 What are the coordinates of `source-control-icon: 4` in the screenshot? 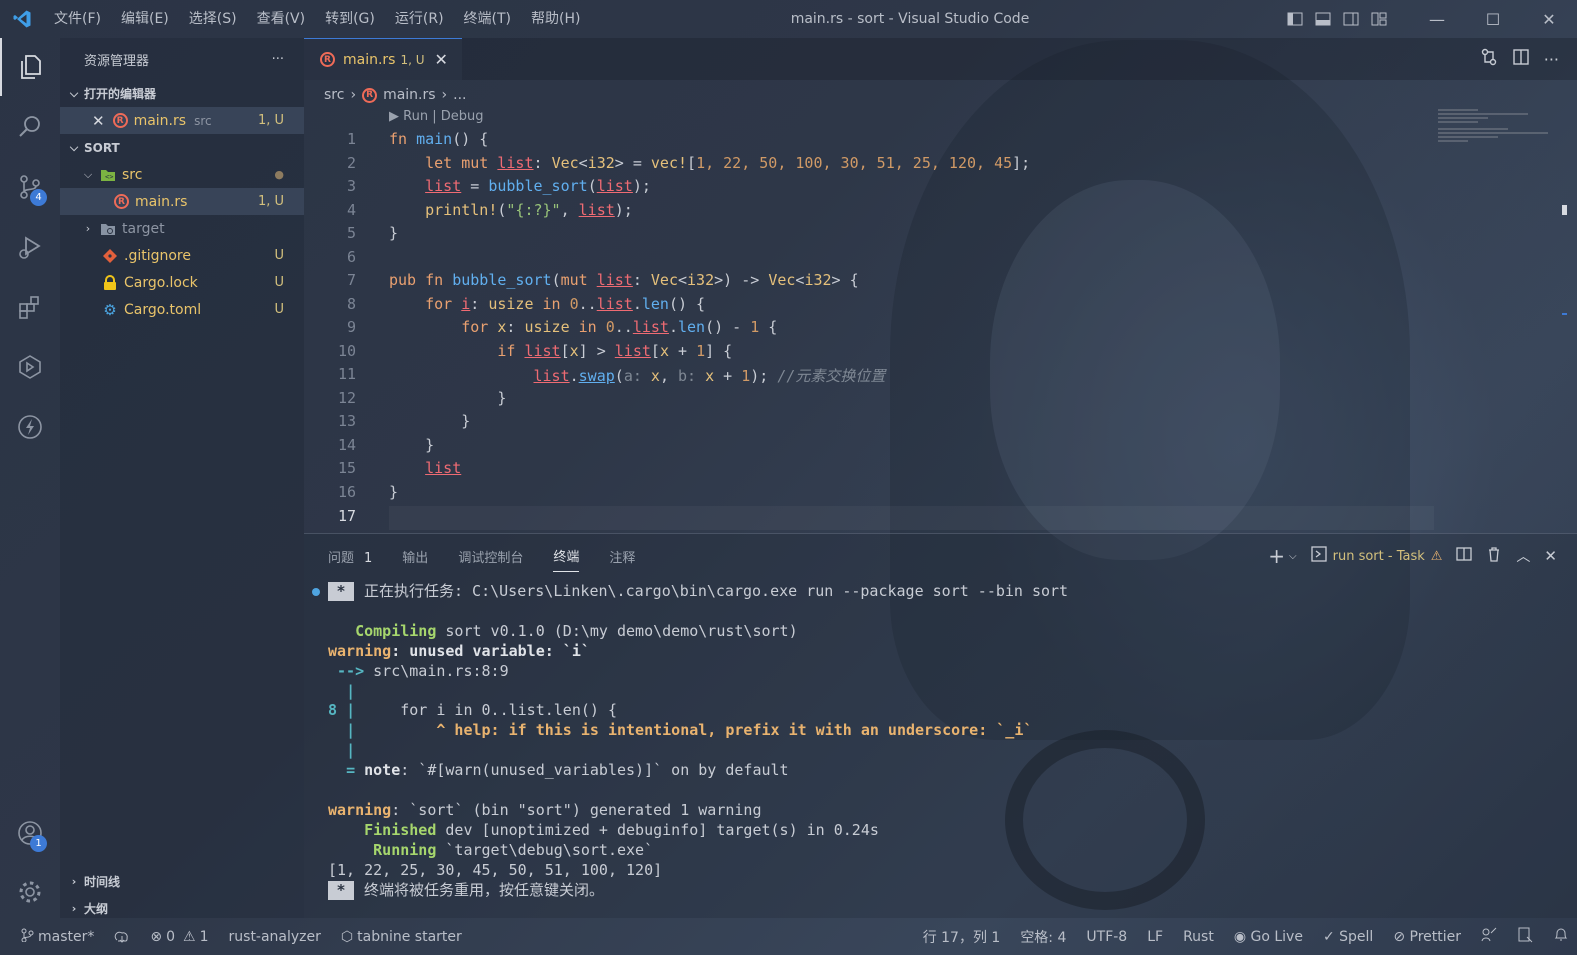 It's located at (30, 187).